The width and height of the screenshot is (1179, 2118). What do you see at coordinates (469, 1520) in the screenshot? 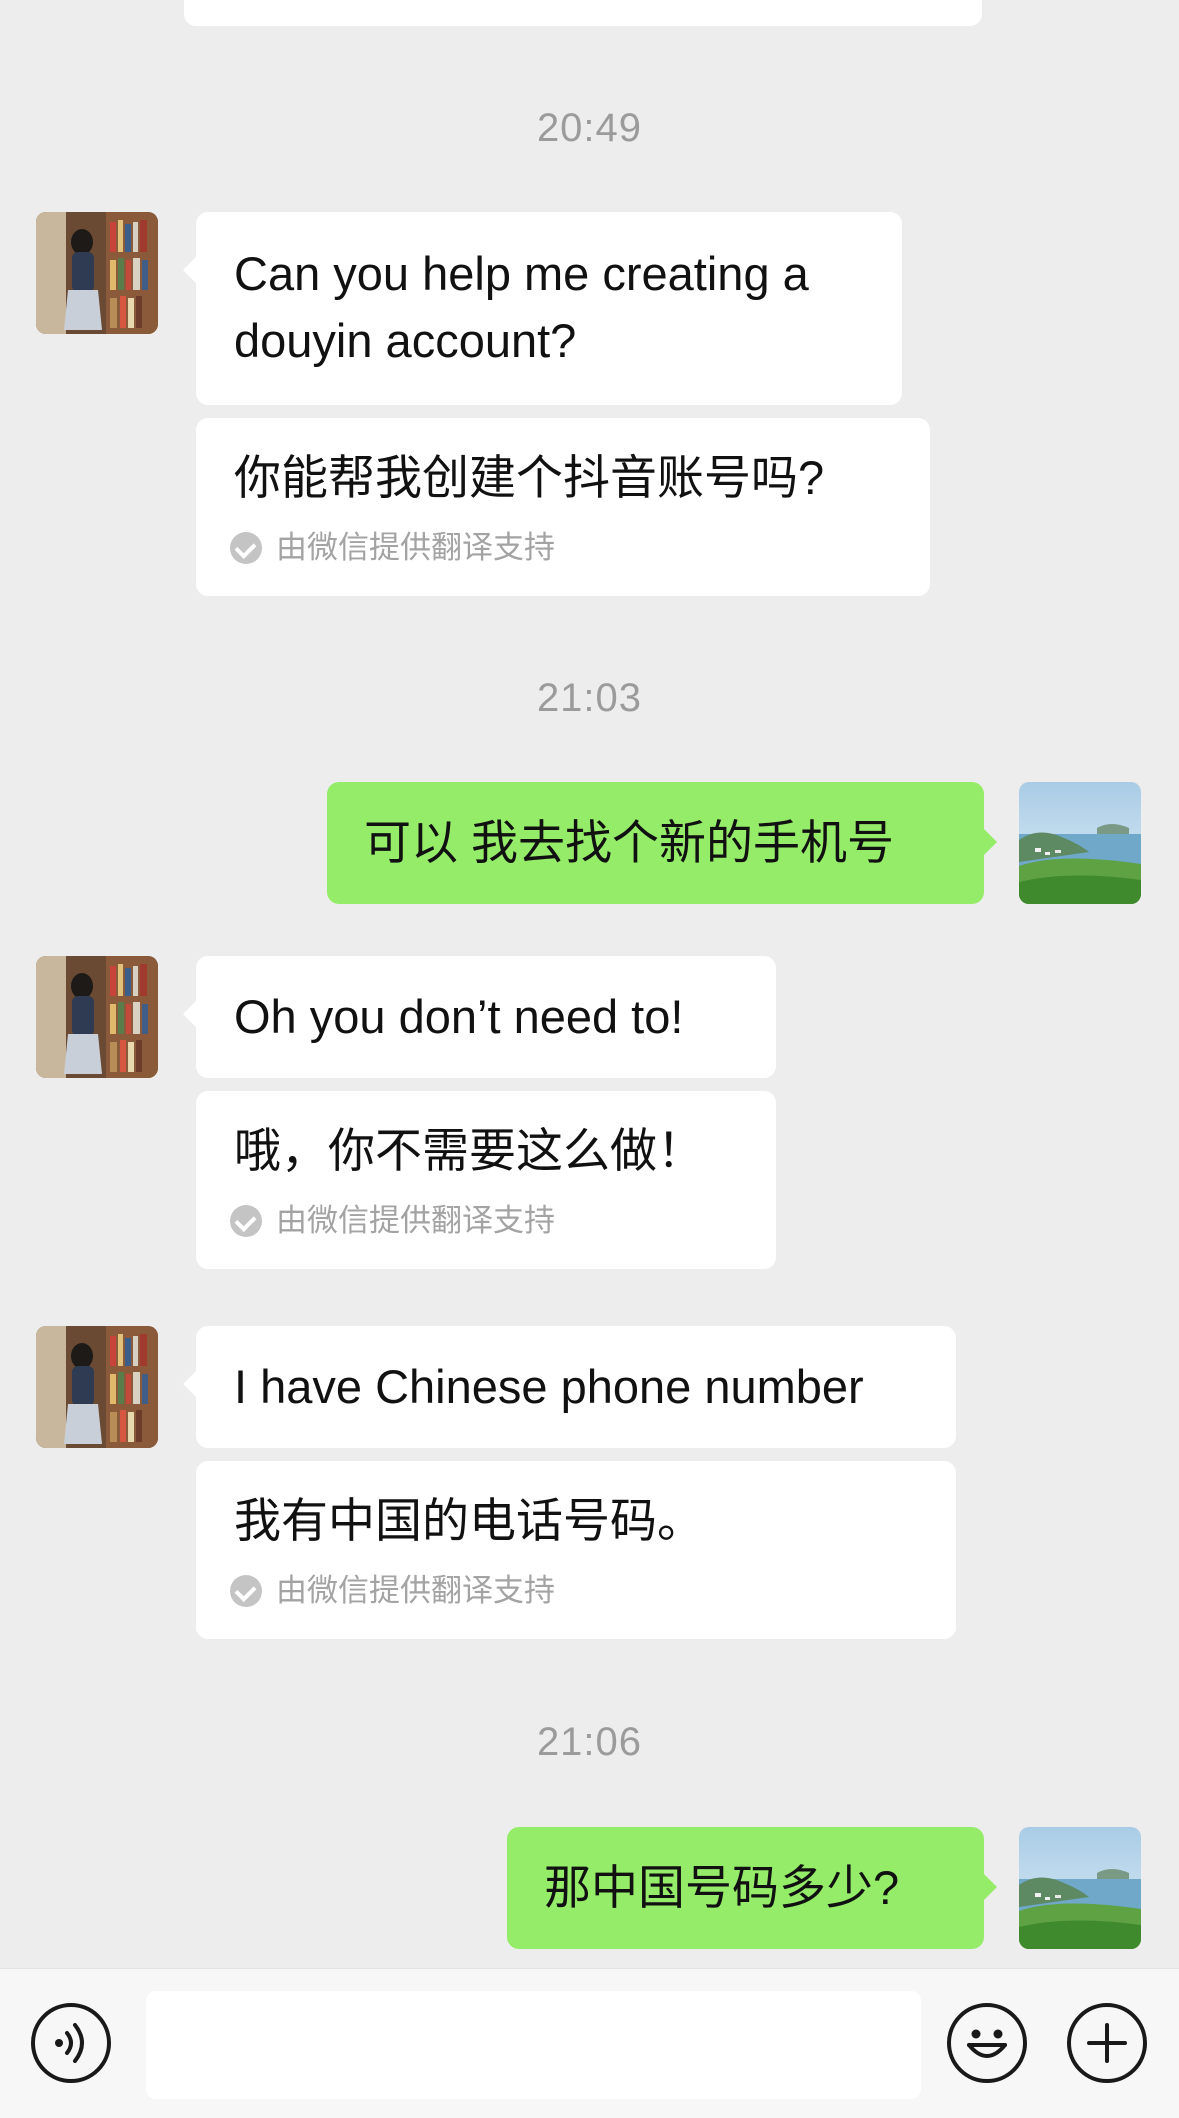
I see `translation-text: 我有中国的电话号码。` at bounding box center [469, 1520].